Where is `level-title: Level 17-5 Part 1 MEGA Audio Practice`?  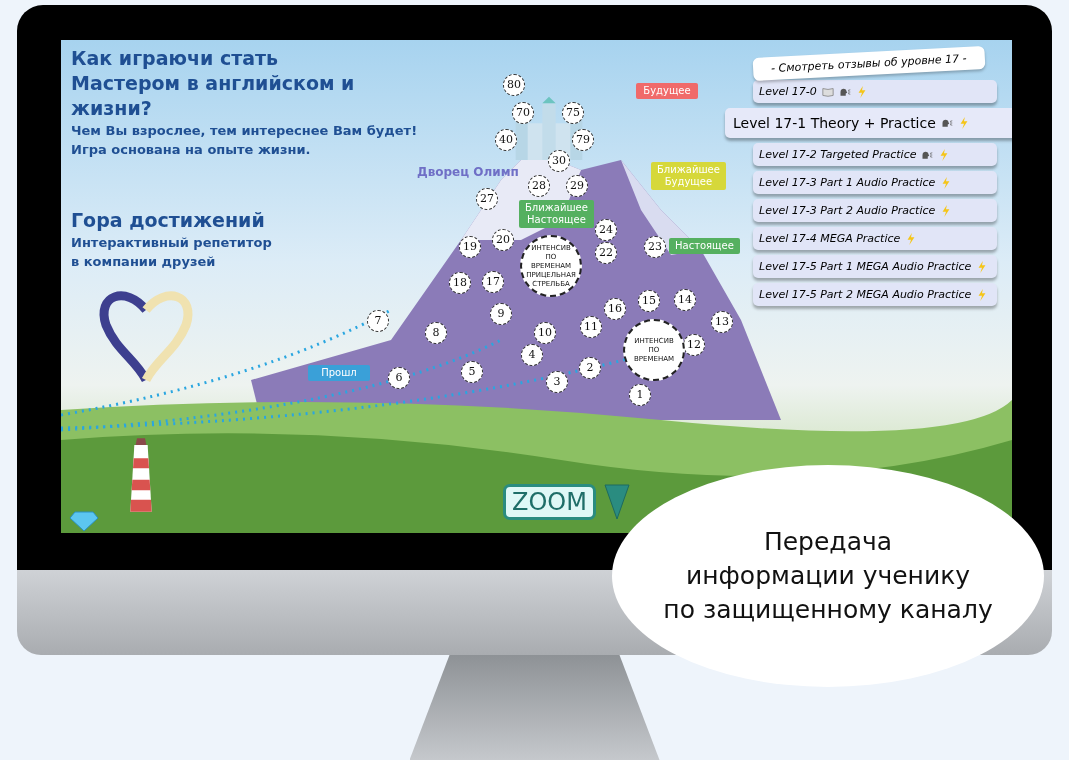
level-title: Level 17-5 Part 1 MEGA Audio Practice is located at coordinates (865, 266).